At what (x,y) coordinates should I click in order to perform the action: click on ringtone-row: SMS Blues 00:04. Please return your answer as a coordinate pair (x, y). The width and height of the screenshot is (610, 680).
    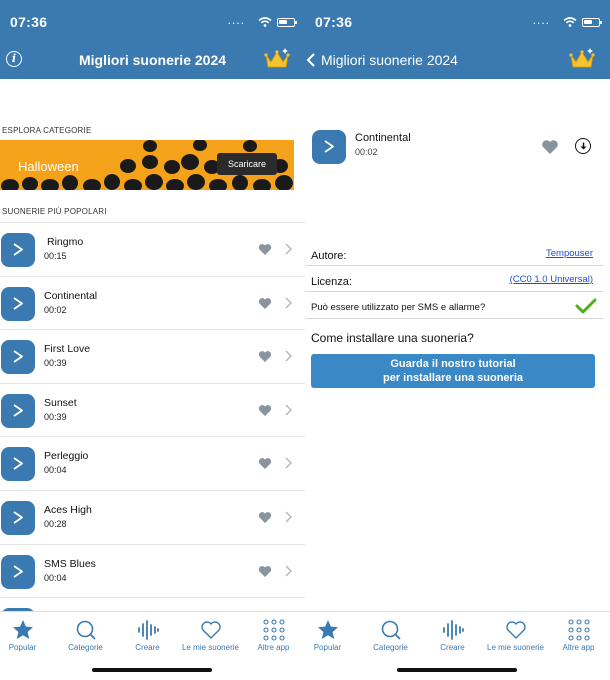
    Looking at the image, I should click on (152, 570).